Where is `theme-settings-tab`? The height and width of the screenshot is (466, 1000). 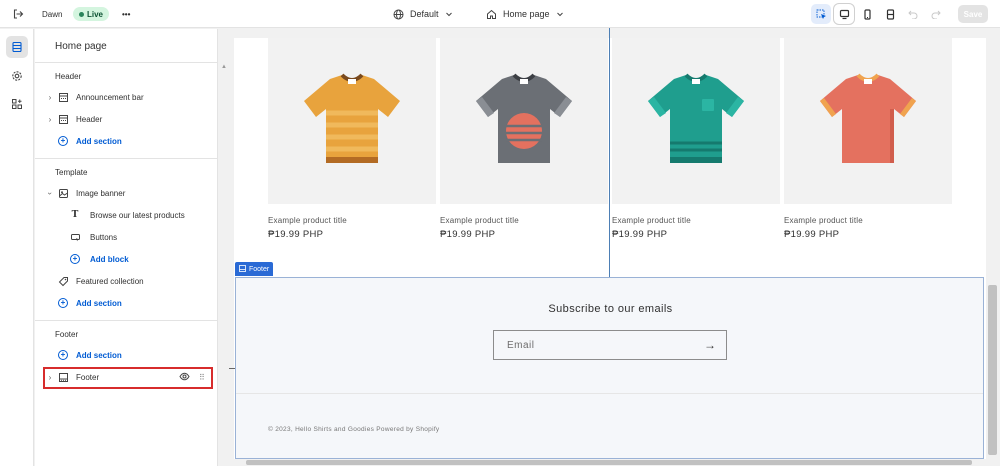
theme-settings-tab is located at coordinates (17, 76).